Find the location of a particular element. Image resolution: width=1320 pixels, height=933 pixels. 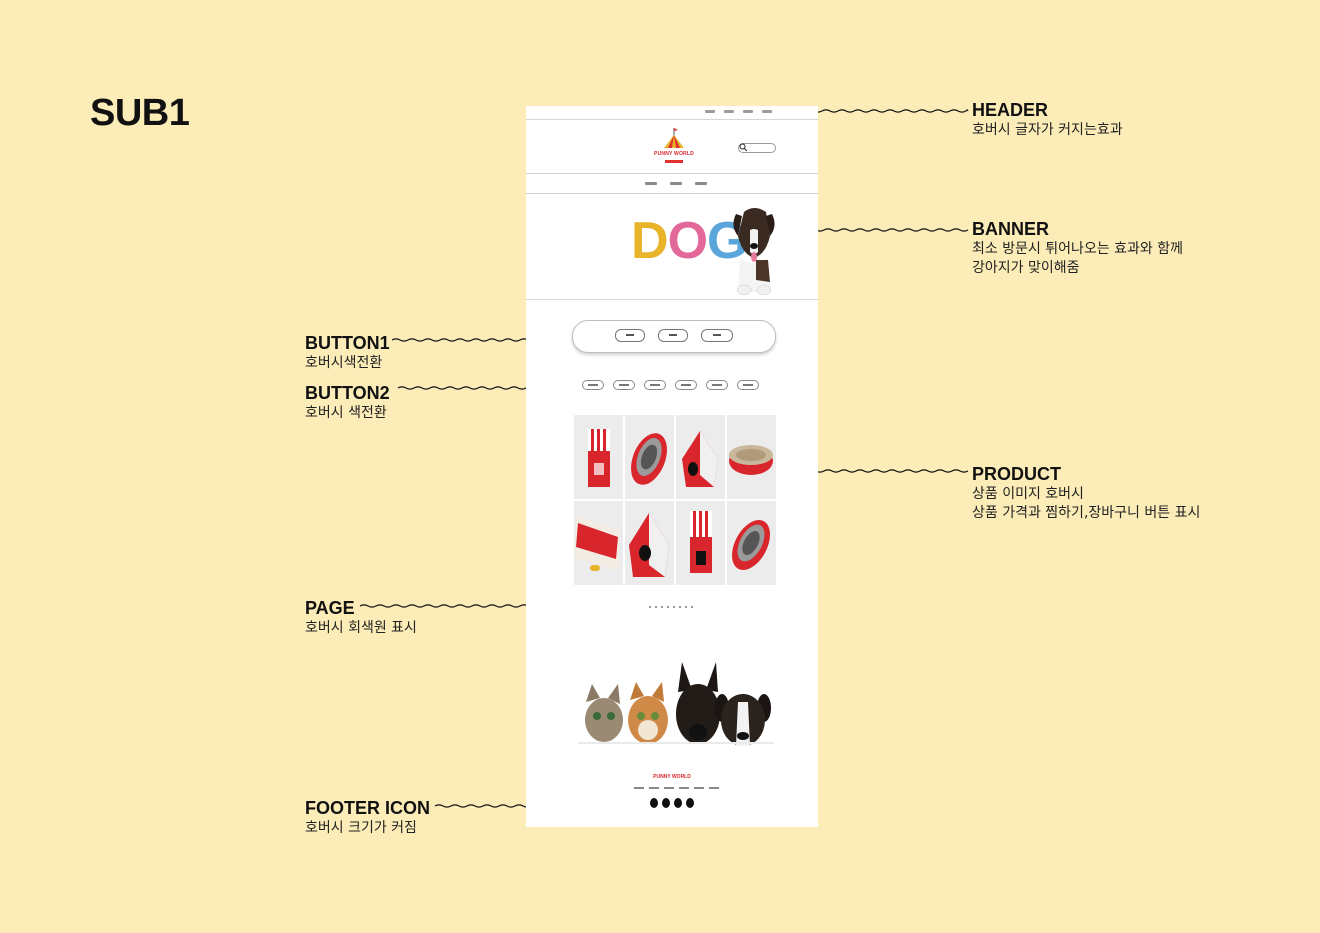

facebook-icon is located at coordinates (678, 803).